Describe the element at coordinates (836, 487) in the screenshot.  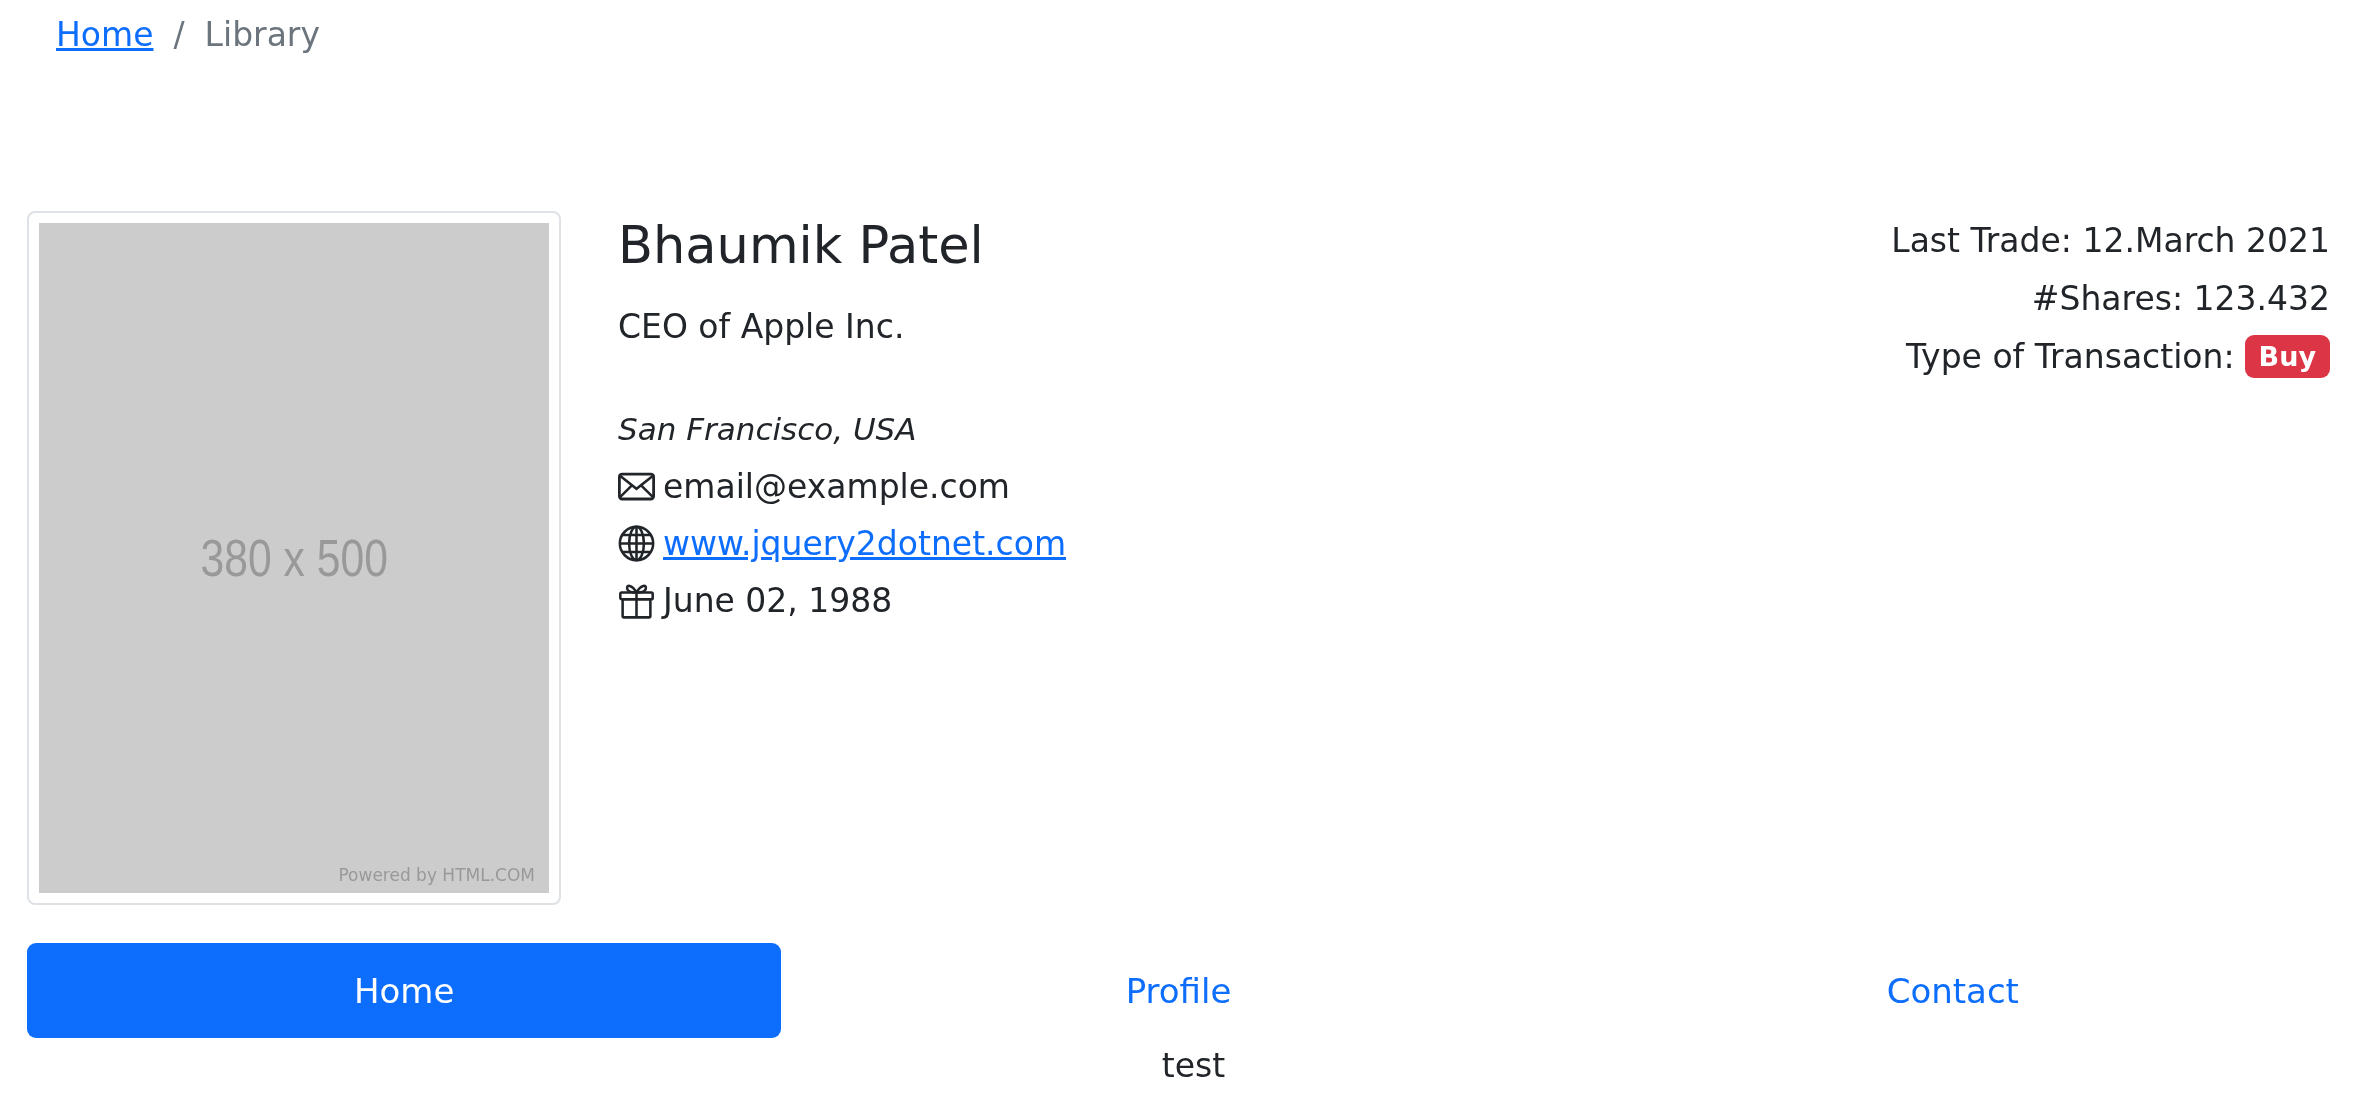
I see `email-text: email@example.com` at that location.